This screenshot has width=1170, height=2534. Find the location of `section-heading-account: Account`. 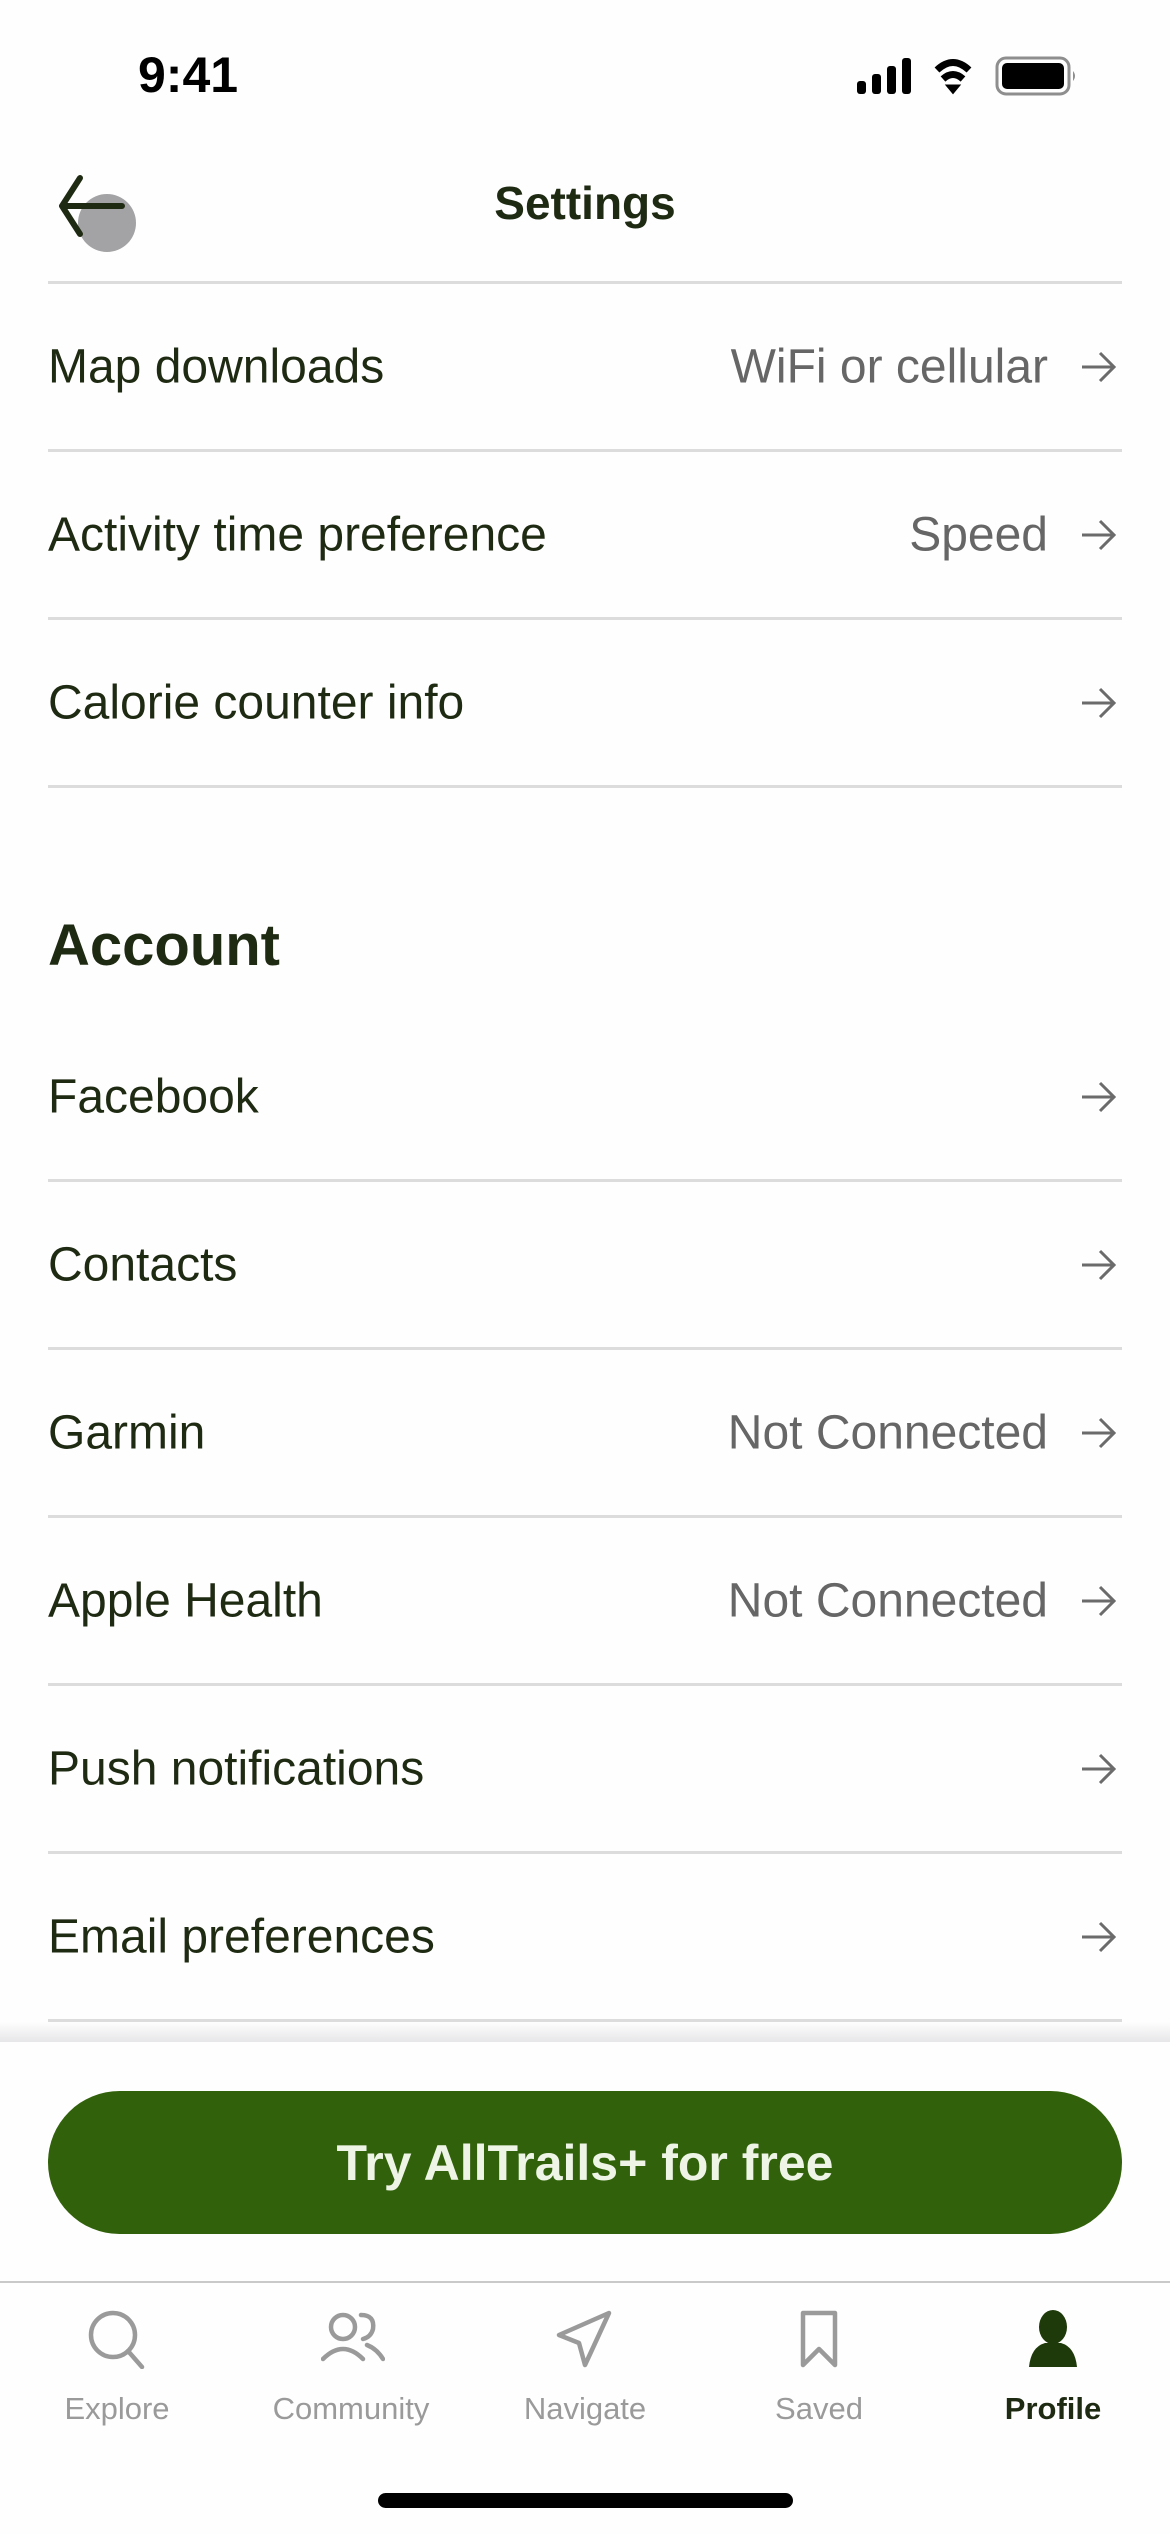

section-heading-account: Account is located at coordinates (164, 945).